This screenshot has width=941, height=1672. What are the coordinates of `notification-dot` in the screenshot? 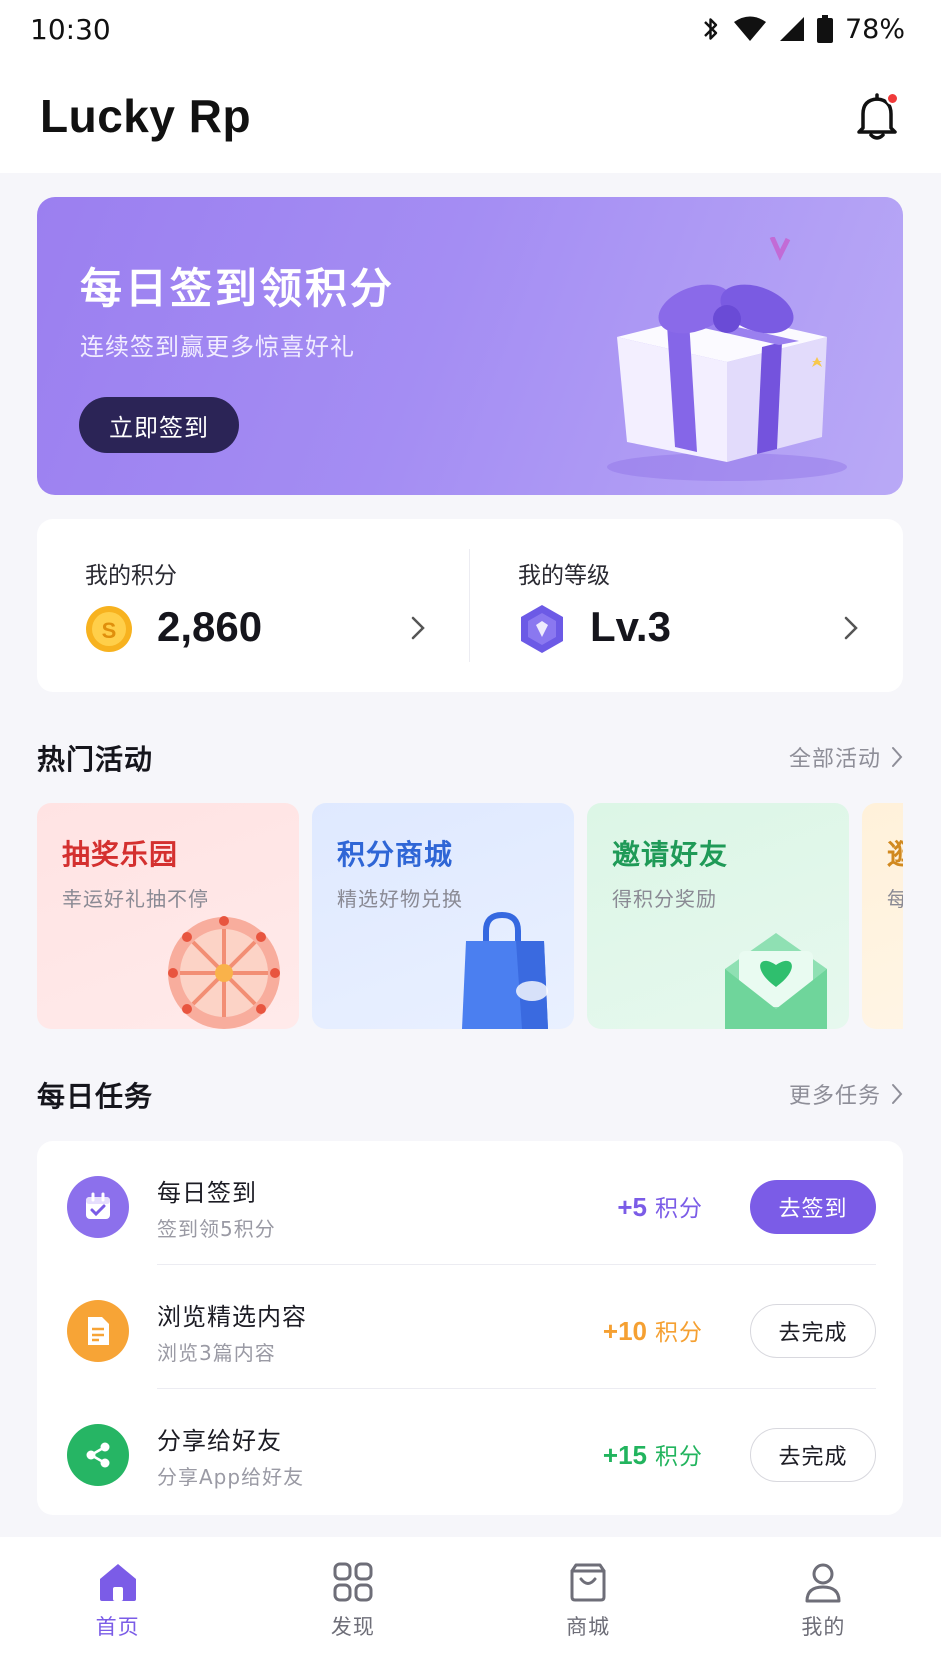 It's located at (892, 98).